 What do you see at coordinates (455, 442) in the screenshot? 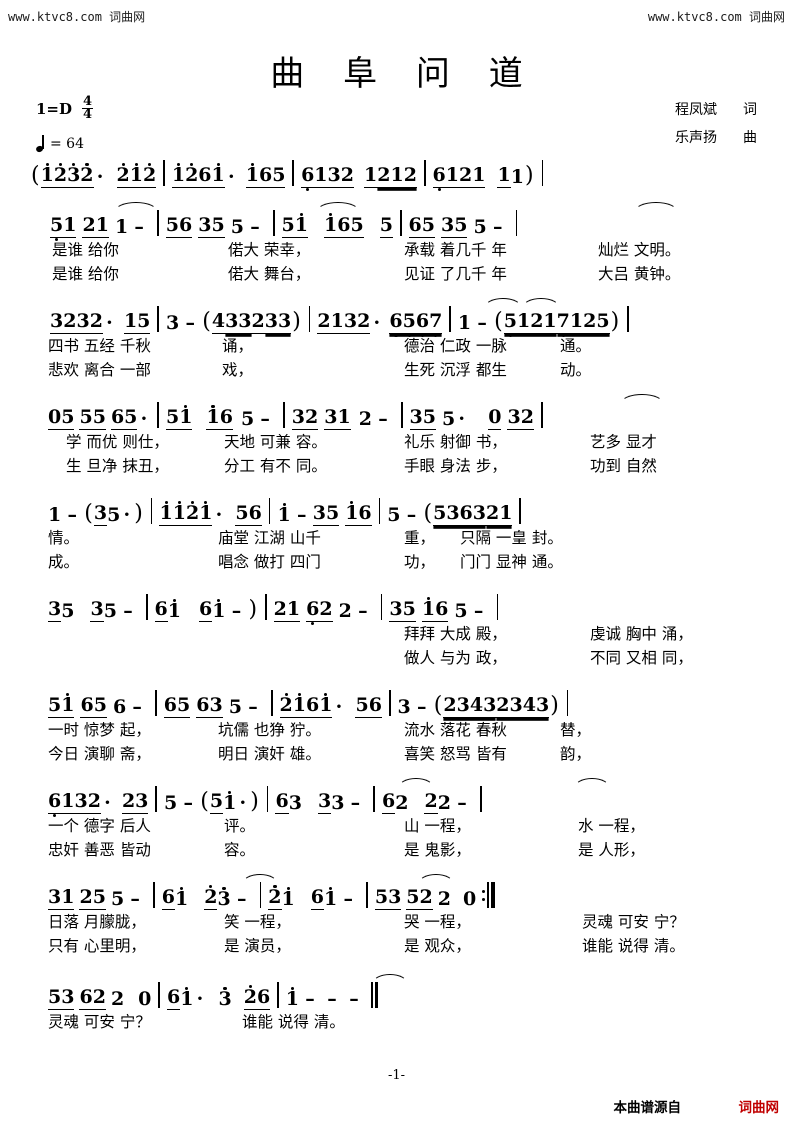
I see `lyric: 礼乐 射御 书，` at bounding box center [455, 442].